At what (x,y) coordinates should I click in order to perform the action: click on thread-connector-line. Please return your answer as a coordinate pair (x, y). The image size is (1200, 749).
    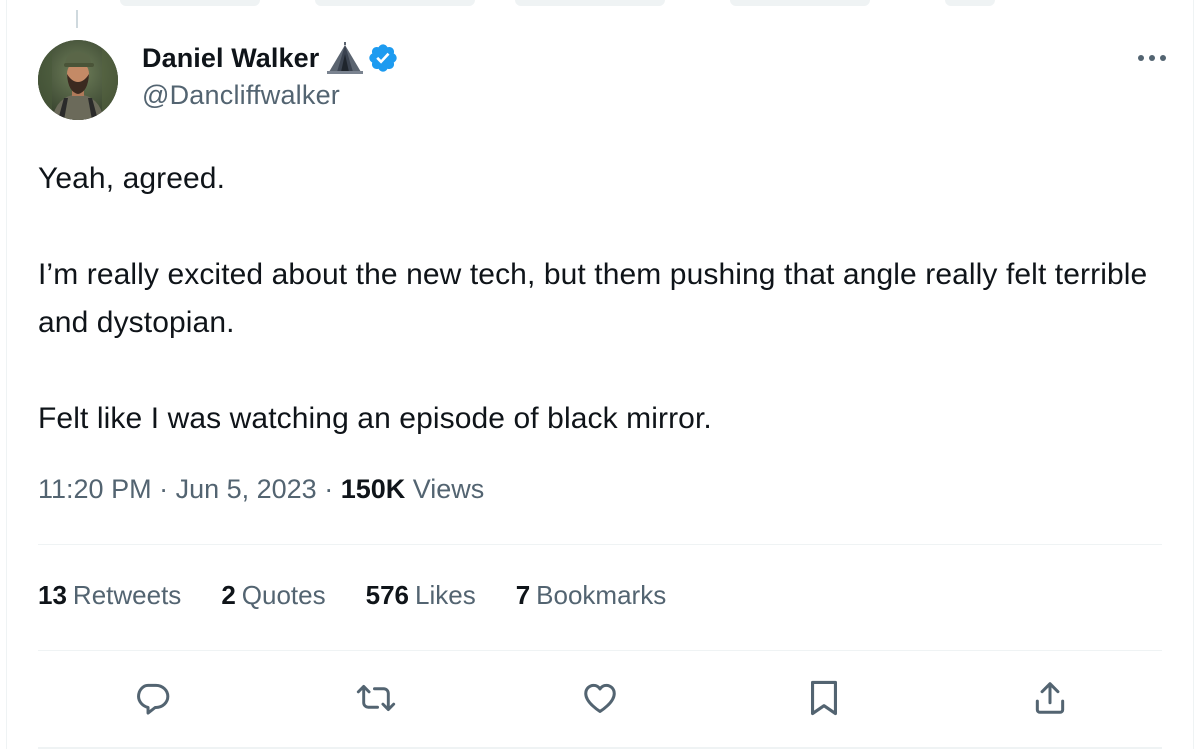
    Looking at the image, I should click on (77, 19).